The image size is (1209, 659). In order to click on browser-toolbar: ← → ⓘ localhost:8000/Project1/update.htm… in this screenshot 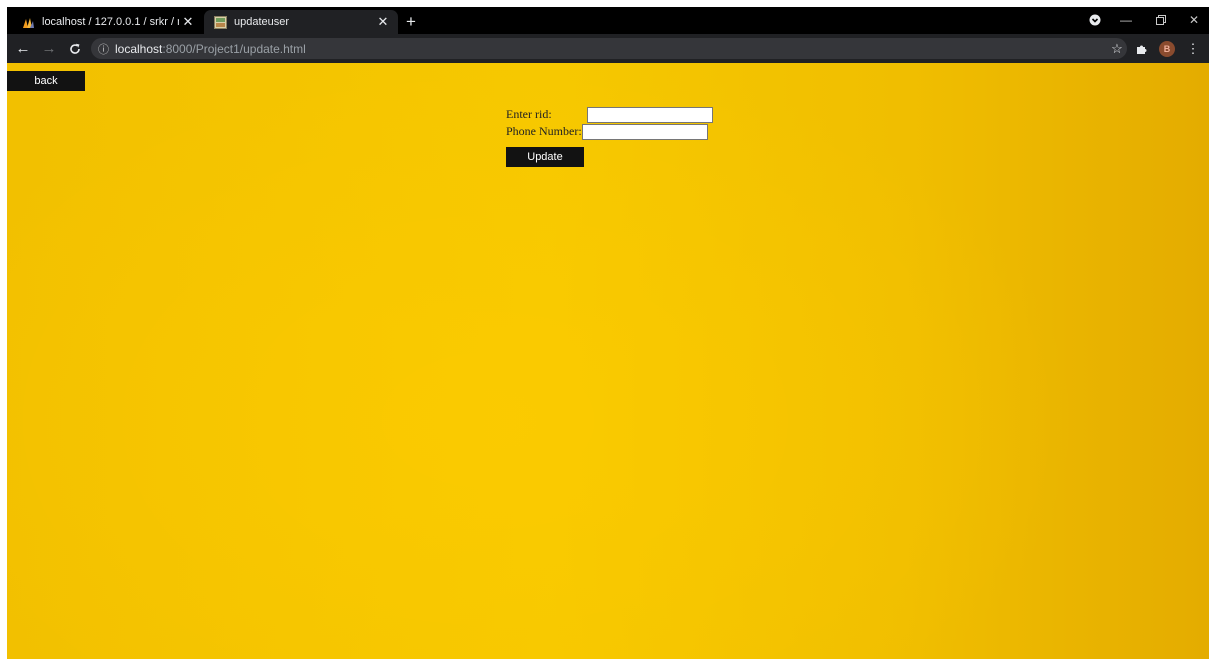, I will do `click(608, 48)`.